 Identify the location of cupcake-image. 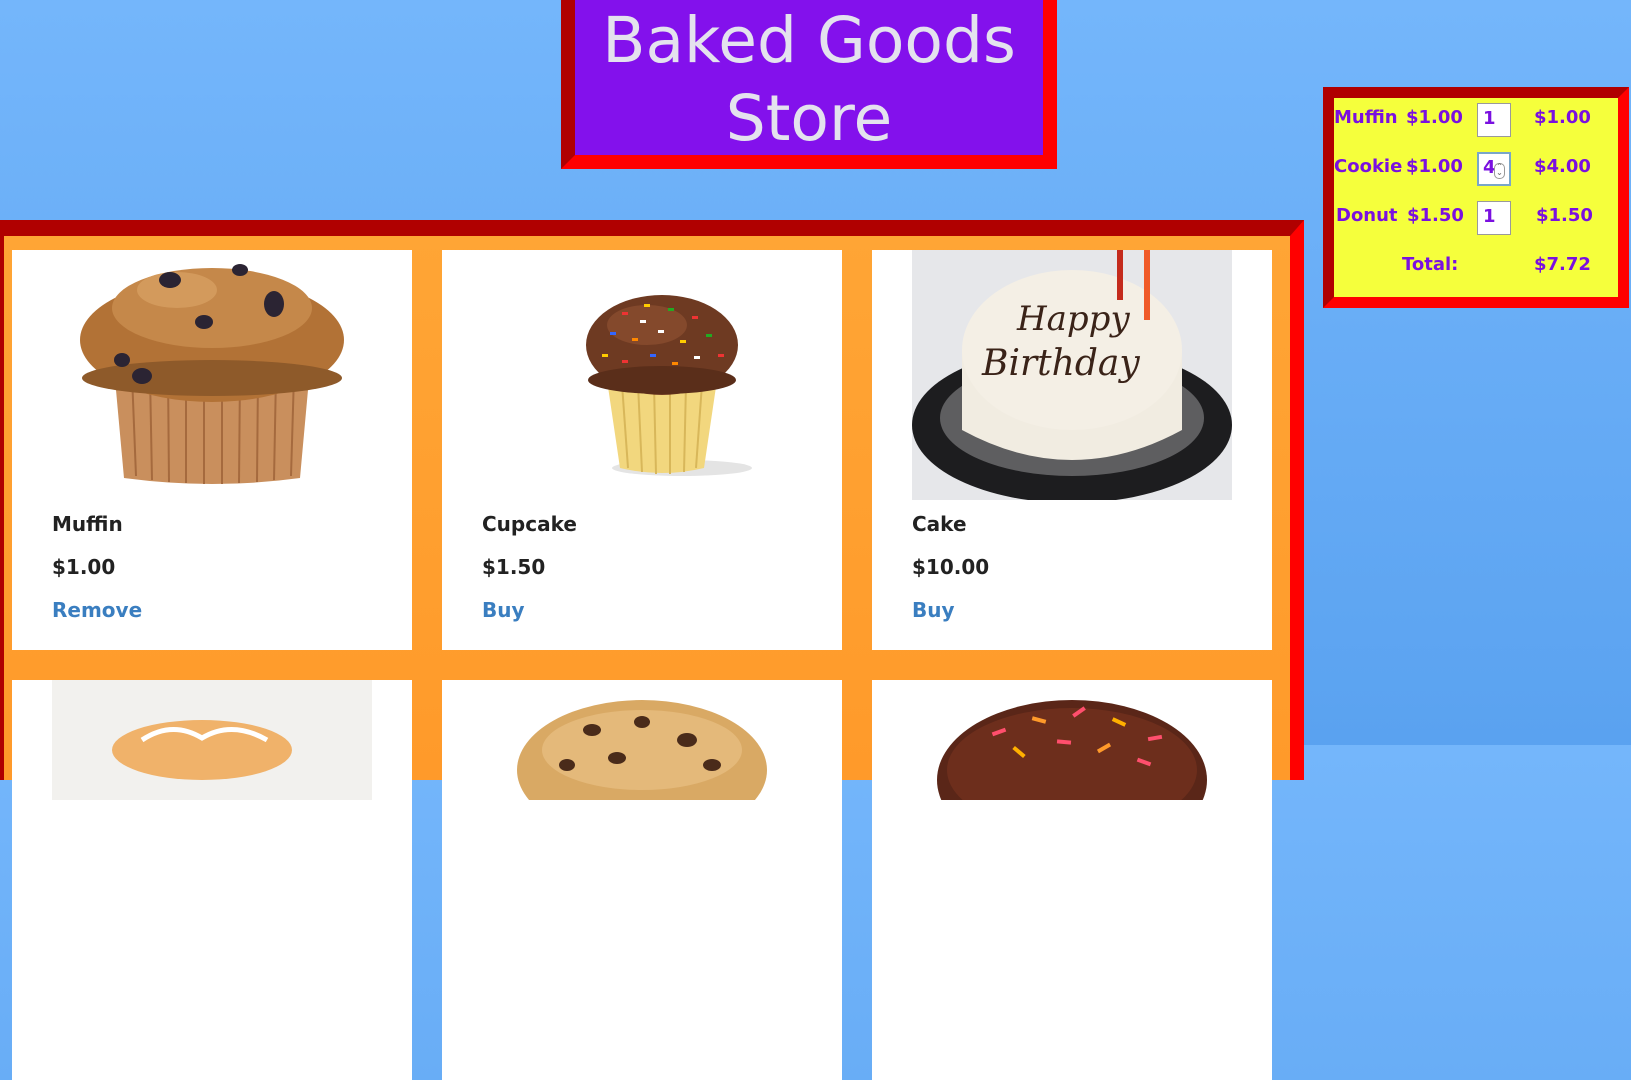
(642, 375).